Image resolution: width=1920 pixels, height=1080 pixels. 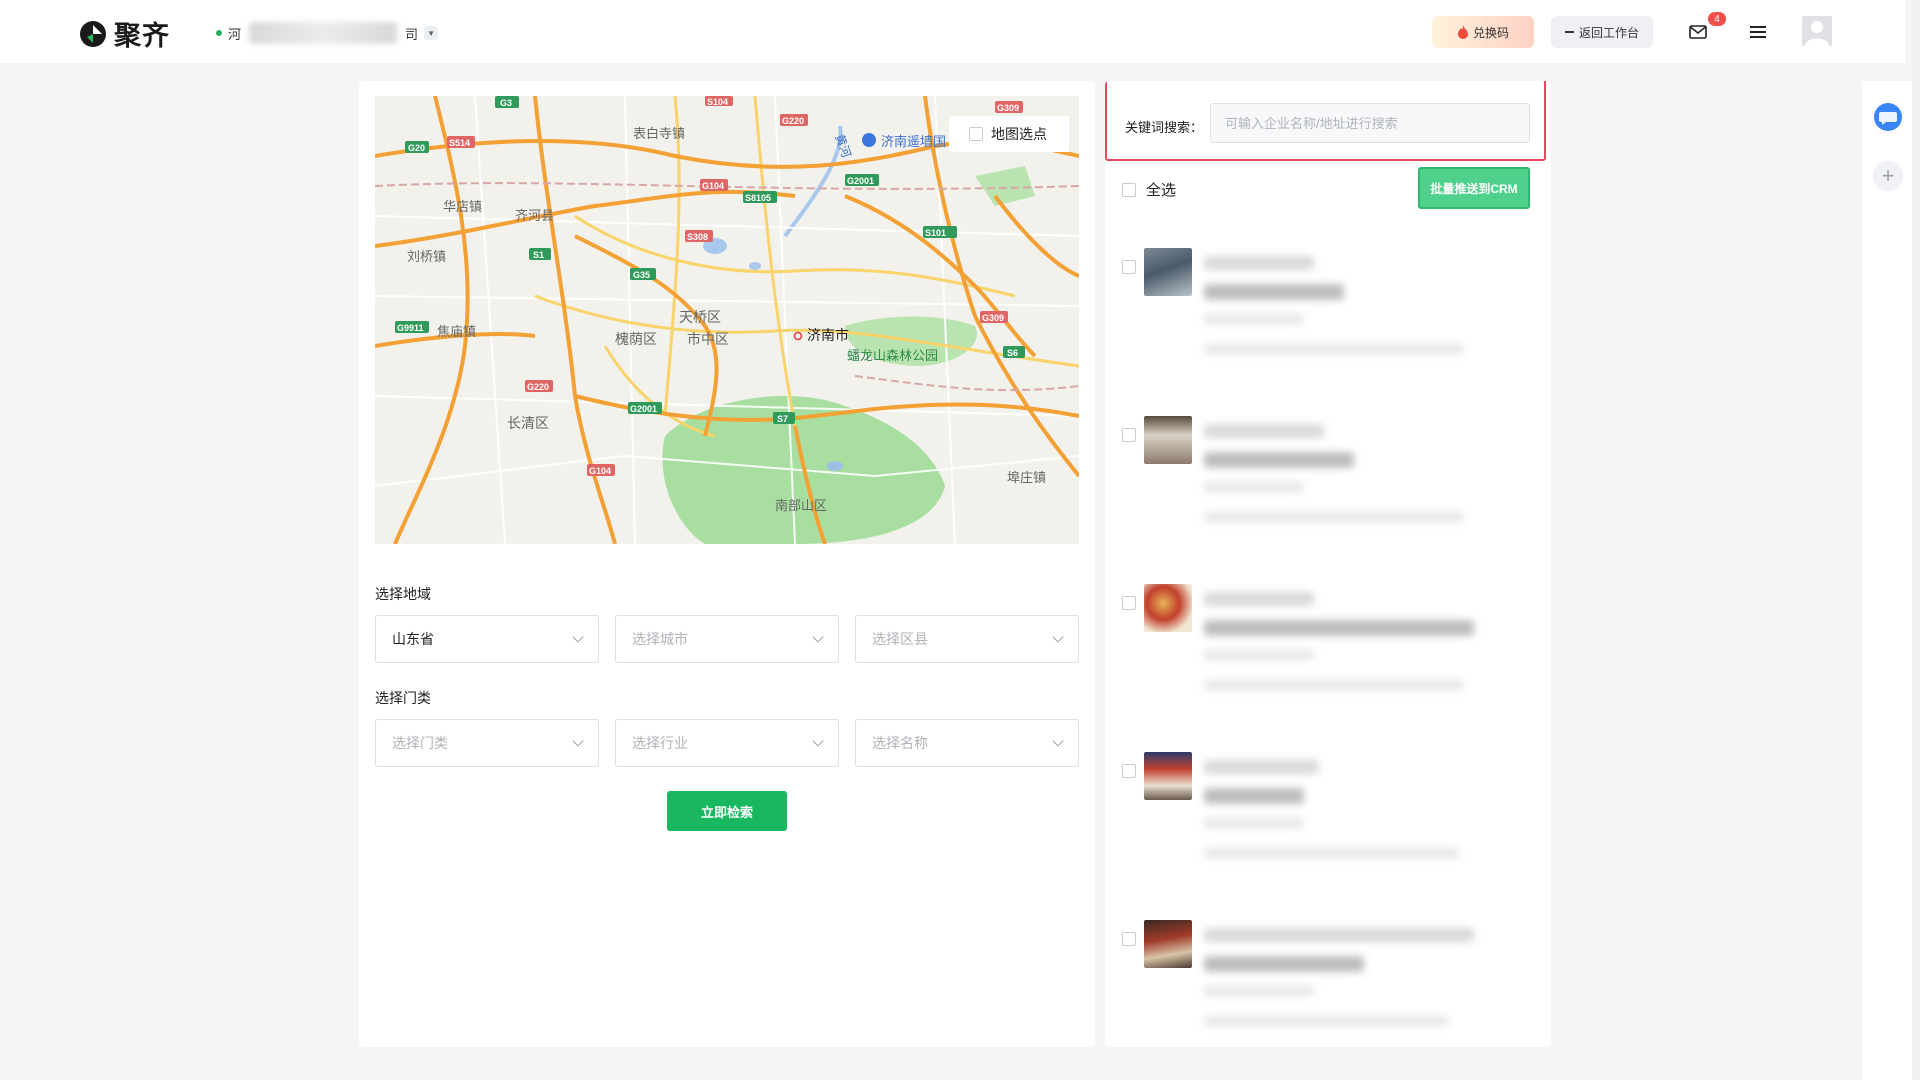 I want to click on caret-down-icon: ▼, so click(x=431, y=33).